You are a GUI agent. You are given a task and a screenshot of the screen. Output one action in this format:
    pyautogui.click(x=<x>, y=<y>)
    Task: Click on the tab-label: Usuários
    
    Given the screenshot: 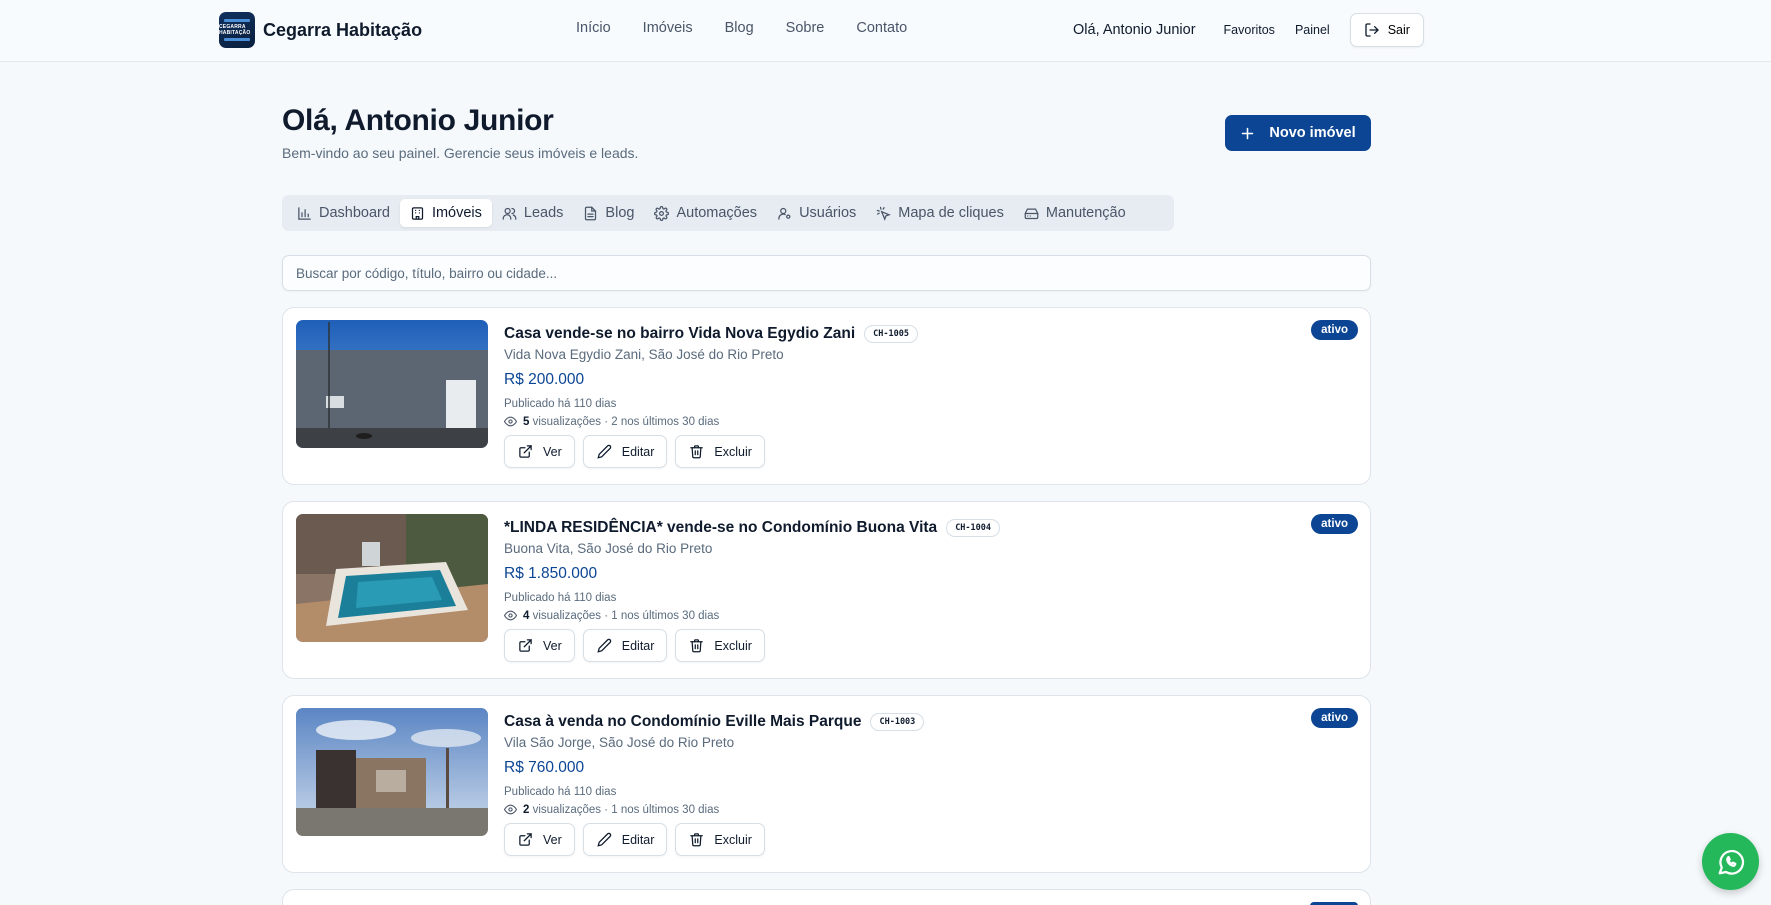 What is the action you would take?
    pyautogui.click(x=828, y=213)
    